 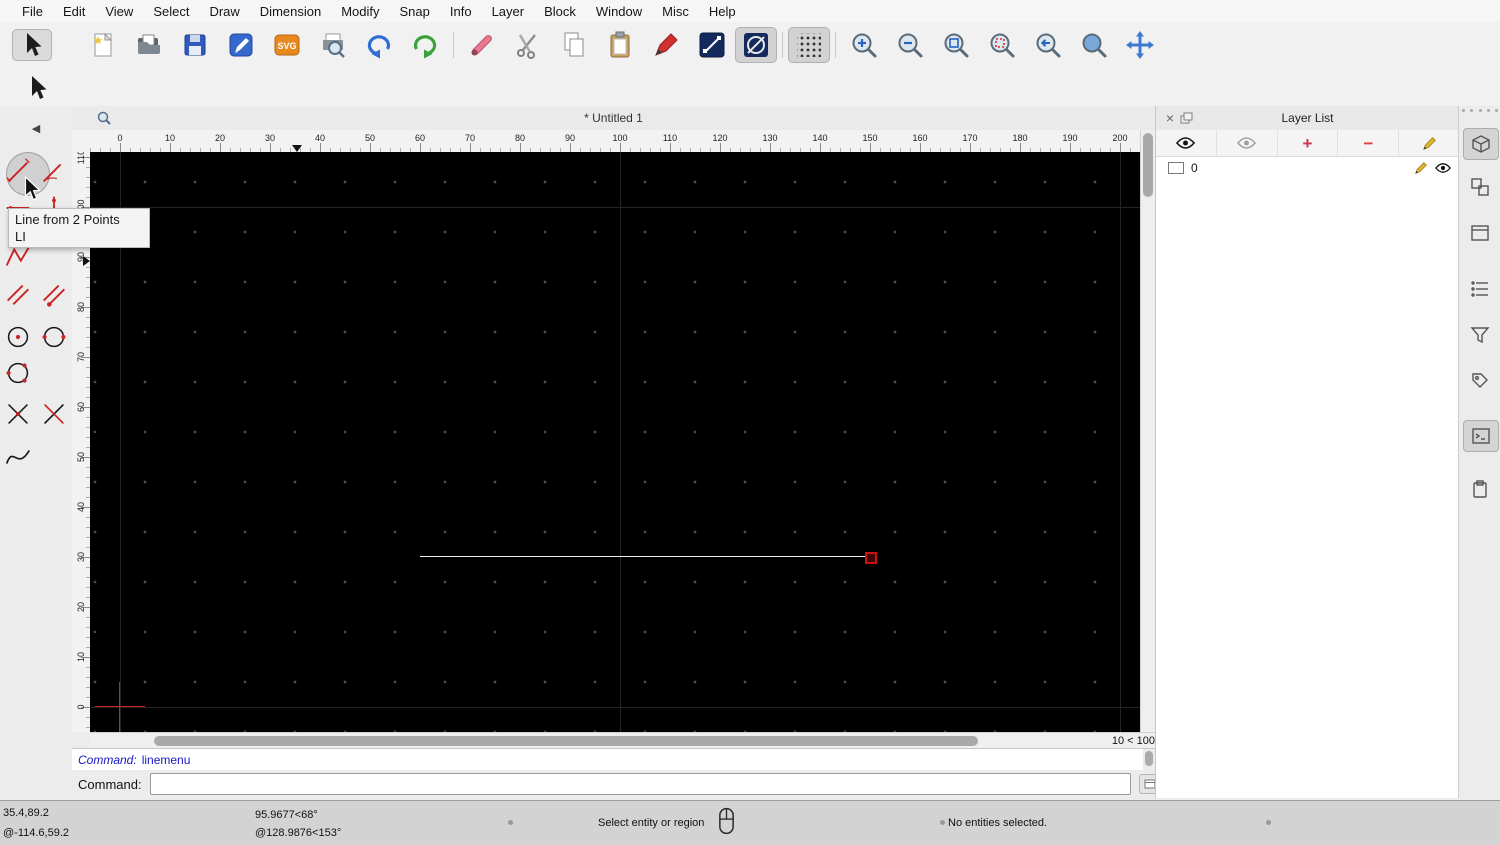 I want to click on layer-edit-icon, so click(x=1421, y=168).